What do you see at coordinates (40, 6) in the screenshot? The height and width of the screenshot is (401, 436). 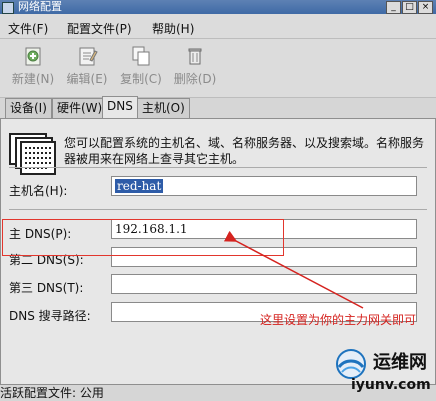 I see `window-title: 网络配置` at bounding box center [40, 6].